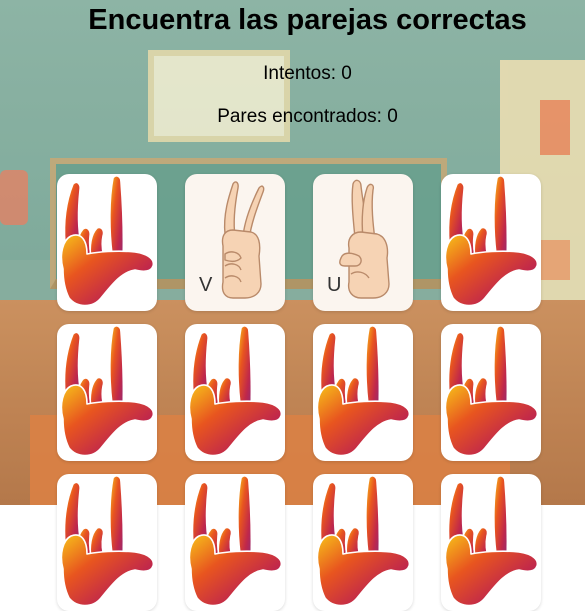  I want to click on card-letter: V, so click(206, 285).